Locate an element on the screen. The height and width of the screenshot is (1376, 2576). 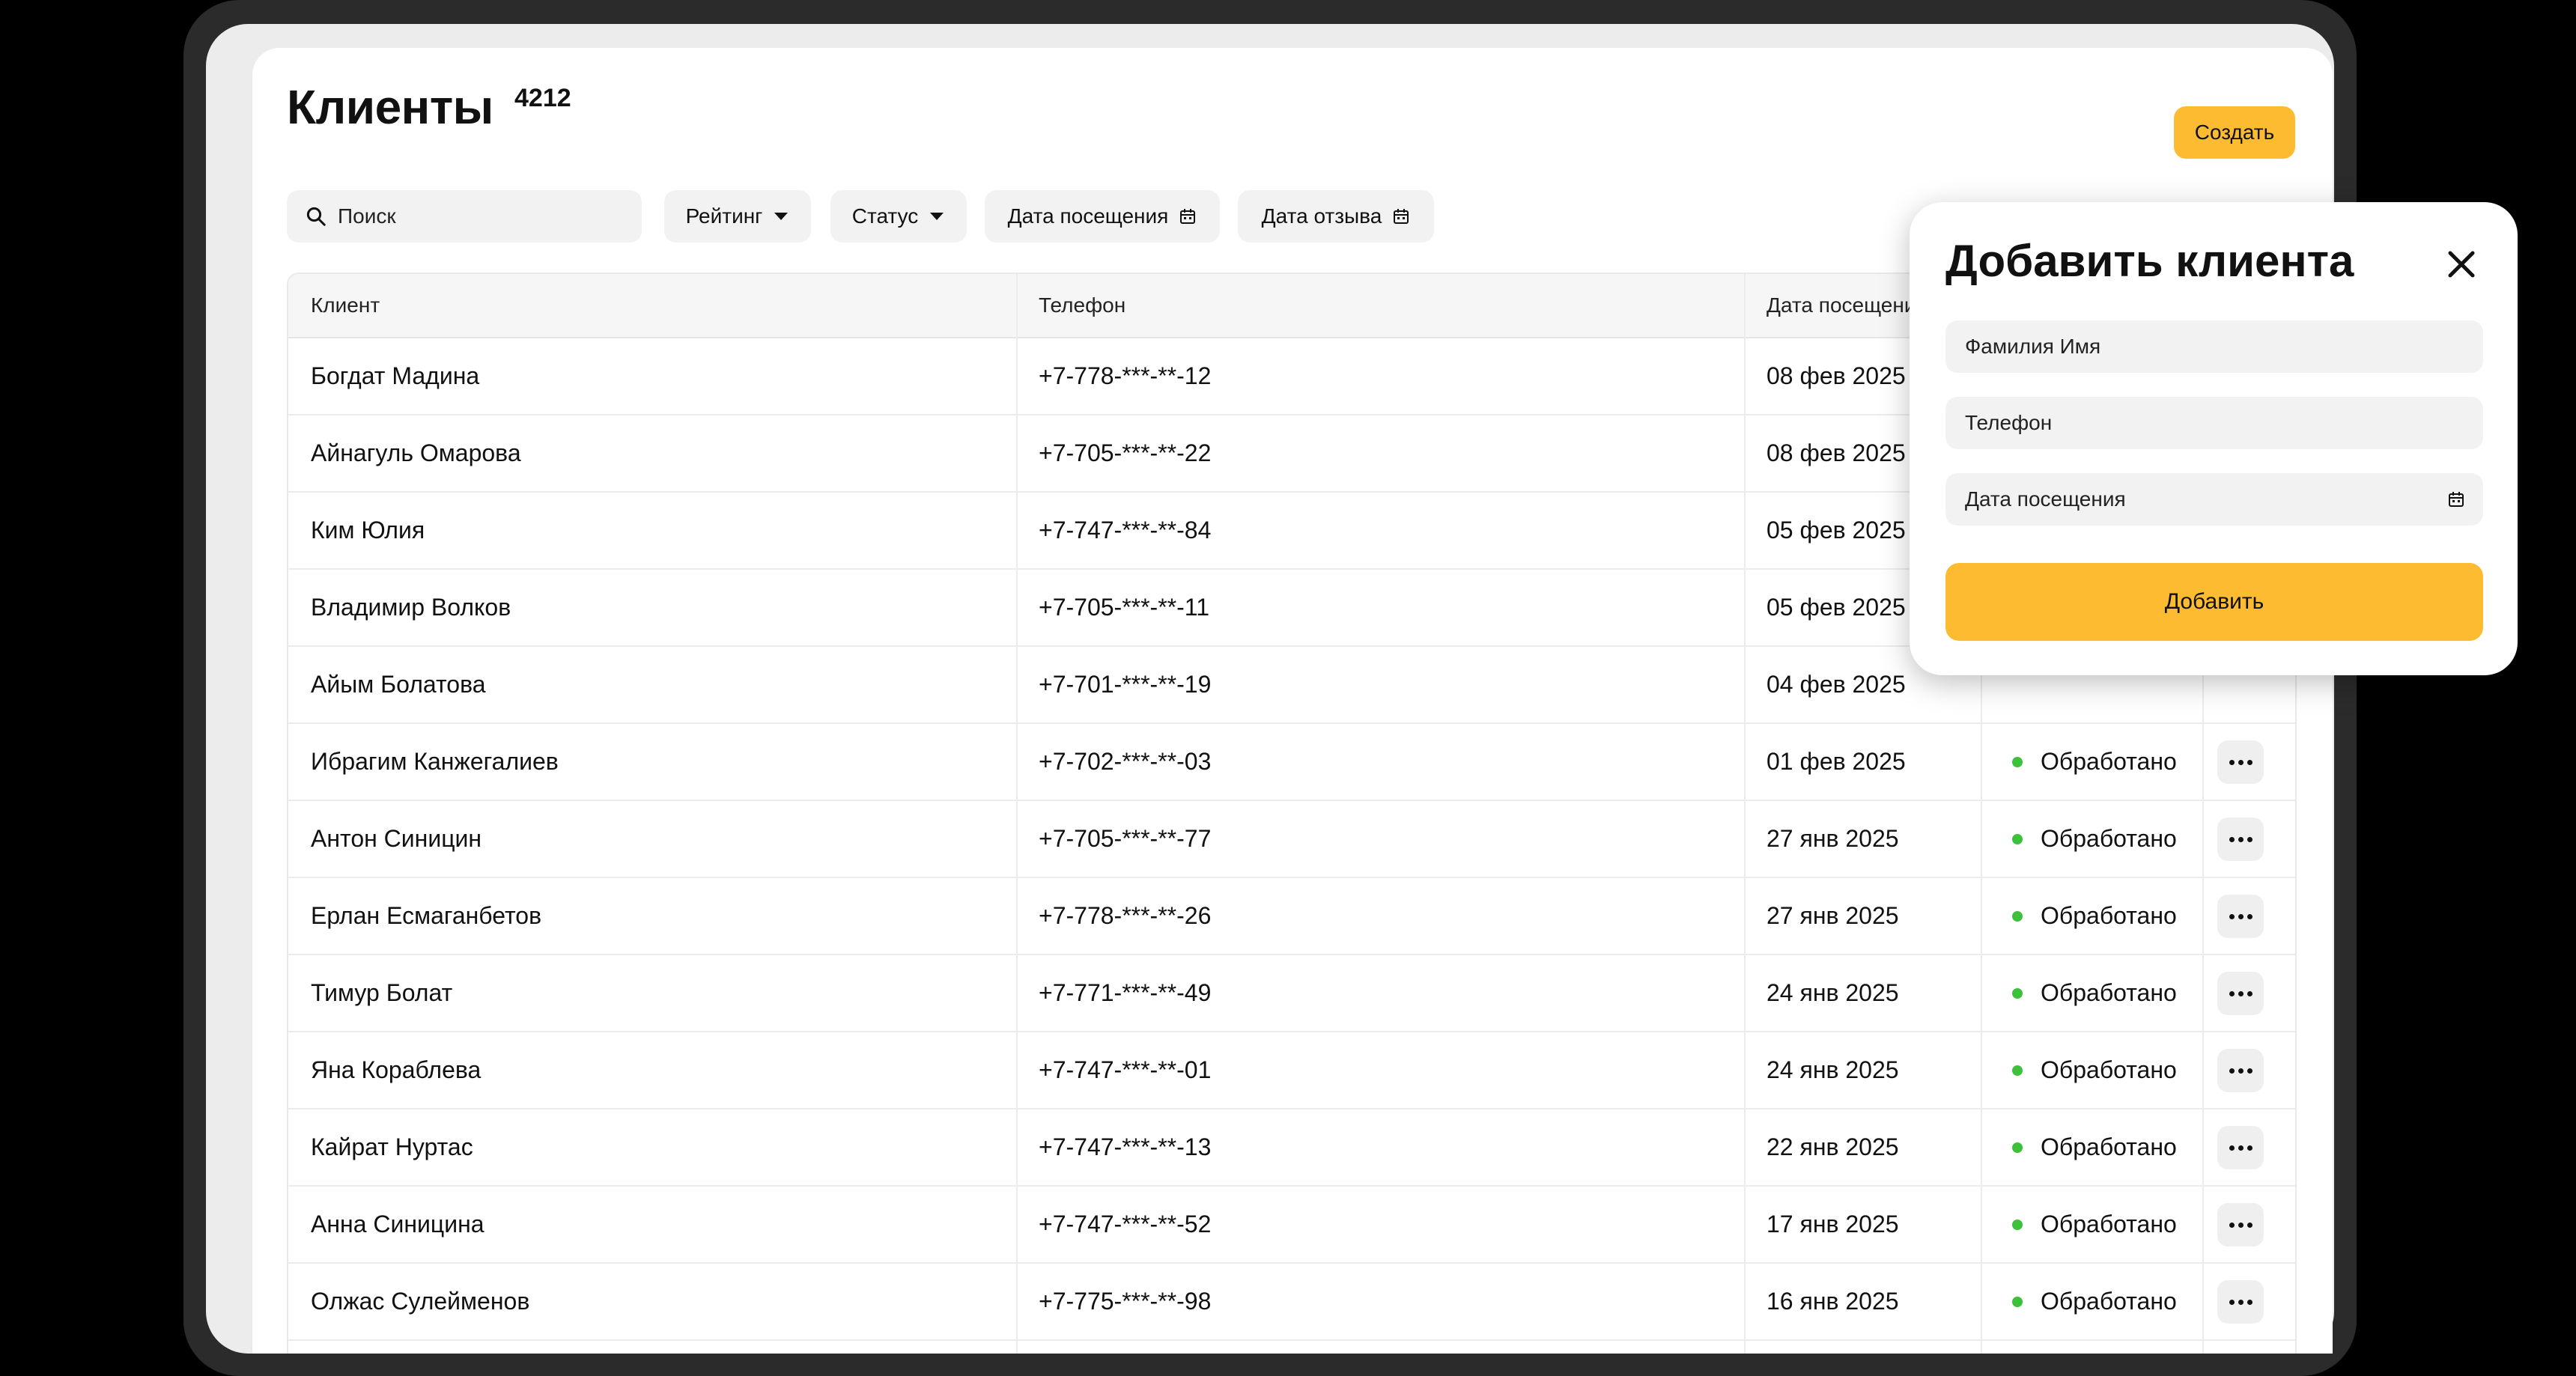
visit-date-filter: Дата посещения is located at coordinates (1102, 216).